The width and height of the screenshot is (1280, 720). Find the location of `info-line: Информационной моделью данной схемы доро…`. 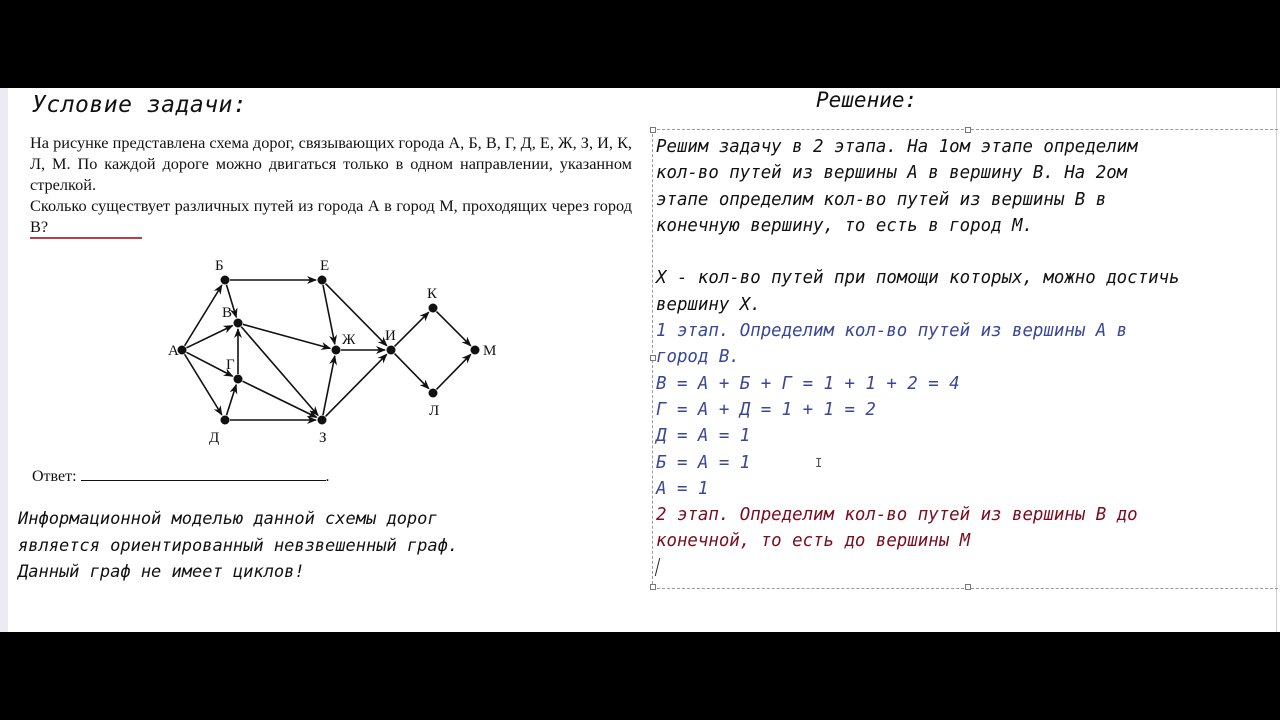

info-line: Информационной моделью данной схемы доро… is located at coordinates (228, 519).